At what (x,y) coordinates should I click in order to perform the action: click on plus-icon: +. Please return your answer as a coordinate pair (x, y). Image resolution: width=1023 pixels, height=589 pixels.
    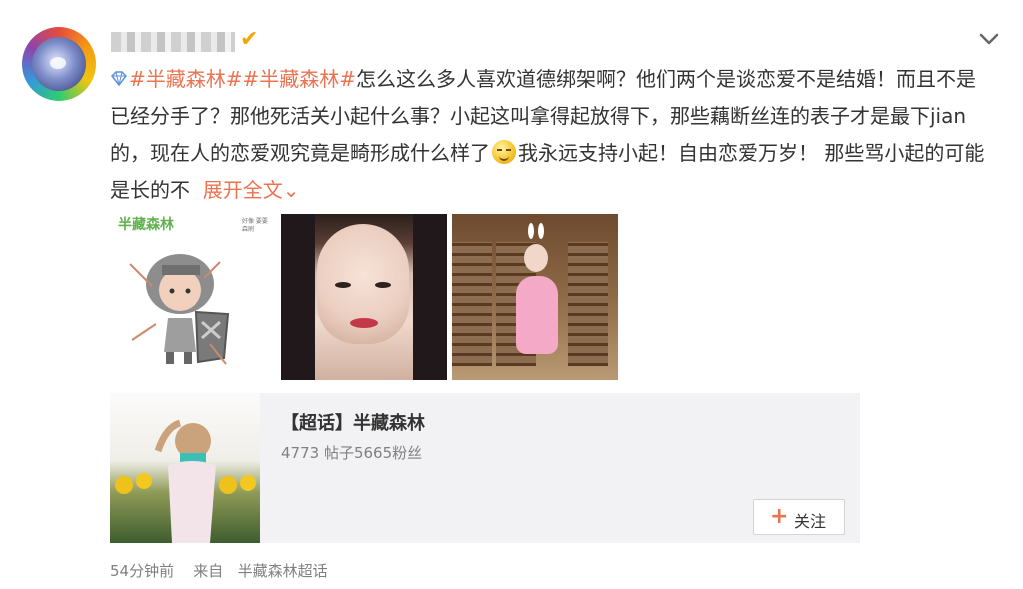
    Looking at the image, I should click on (779, 516).